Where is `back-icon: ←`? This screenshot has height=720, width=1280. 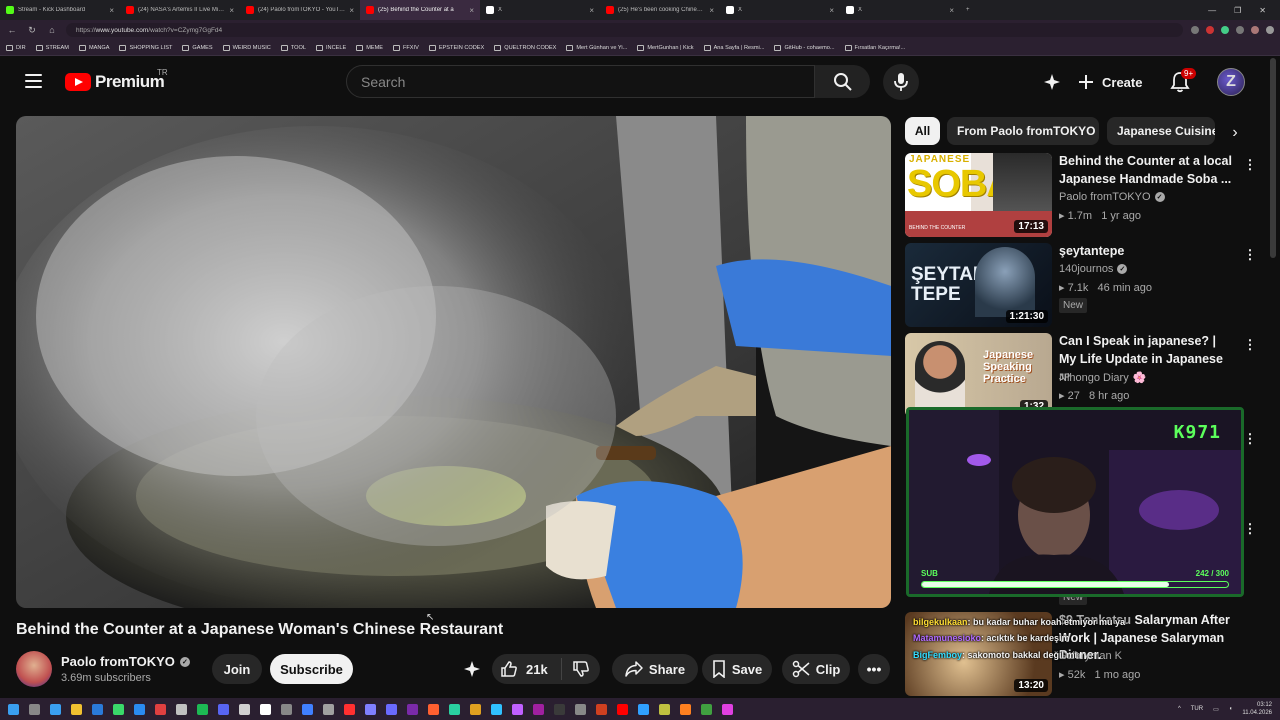 back-icon: ← is located at coordinates (12, 30).